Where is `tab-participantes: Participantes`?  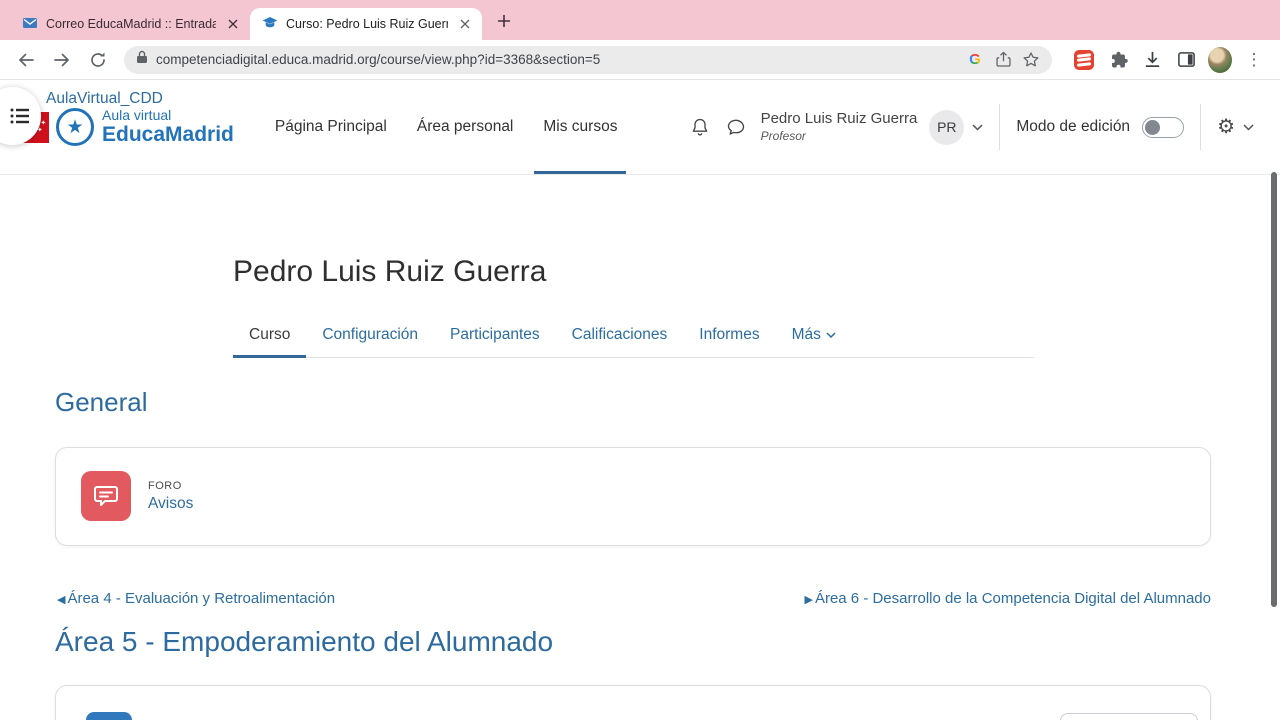
tab-participantes: Participantes is located at coordinates (495, 335).